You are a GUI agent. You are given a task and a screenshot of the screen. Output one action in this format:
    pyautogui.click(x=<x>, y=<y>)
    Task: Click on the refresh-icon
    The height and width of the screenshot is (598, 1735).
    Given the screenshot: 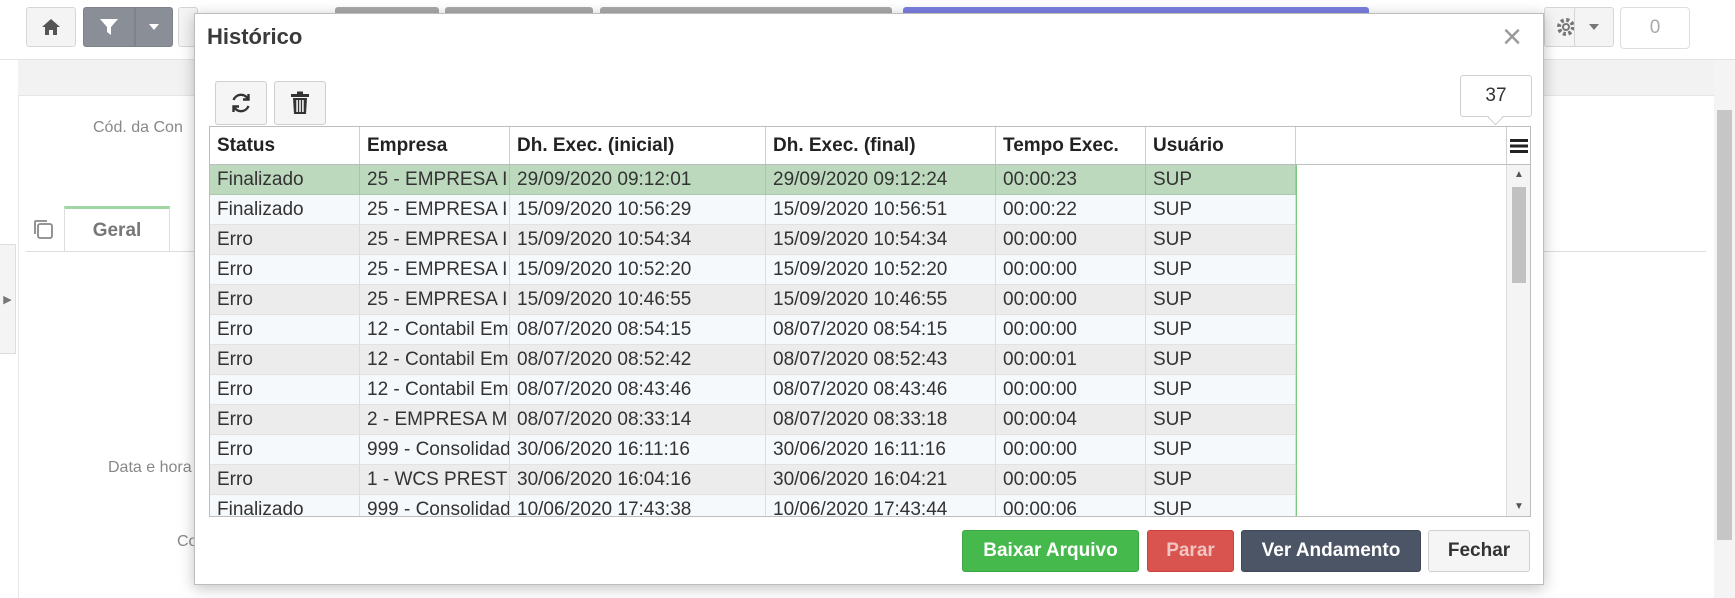 What is the action you would take?
    pyautogui.click(x=241, y=103)
    